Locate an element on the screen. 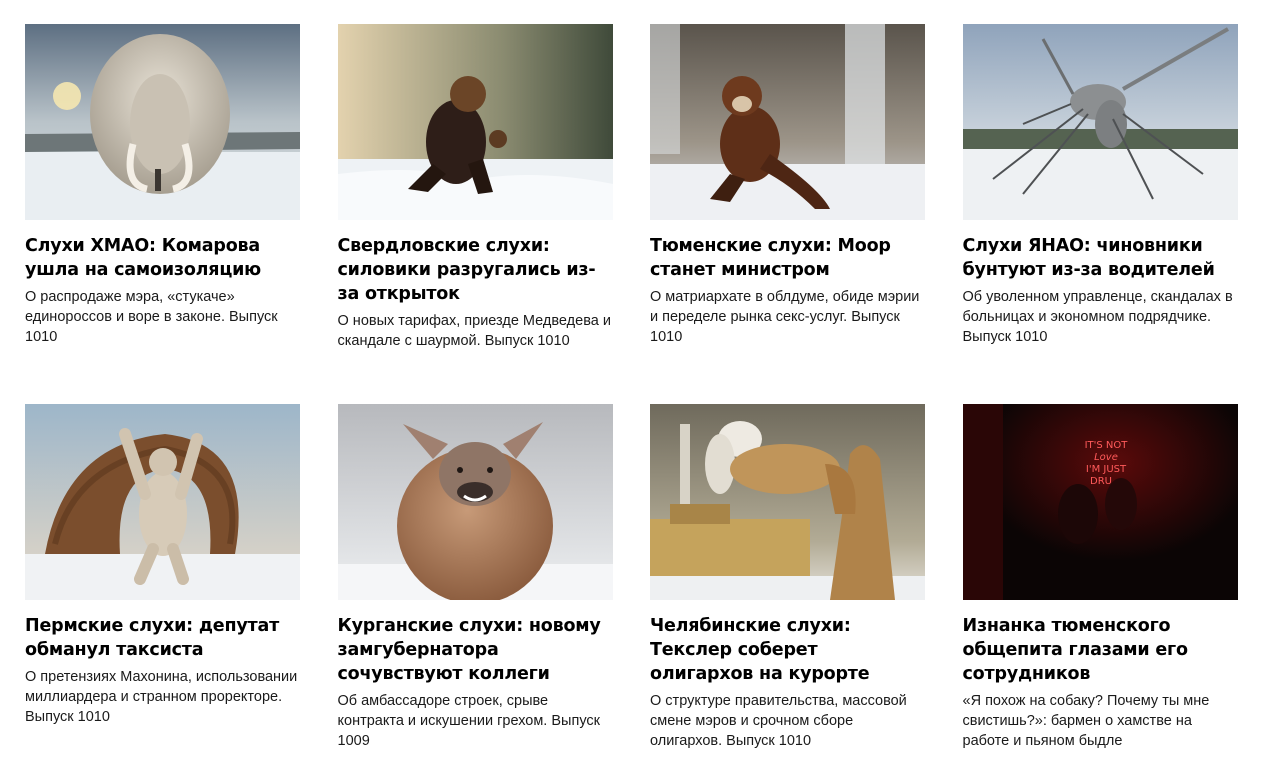 The width and height of the screenshot is (1283, 784). neon-line-2: Love is located at coordinates (1106, 457).